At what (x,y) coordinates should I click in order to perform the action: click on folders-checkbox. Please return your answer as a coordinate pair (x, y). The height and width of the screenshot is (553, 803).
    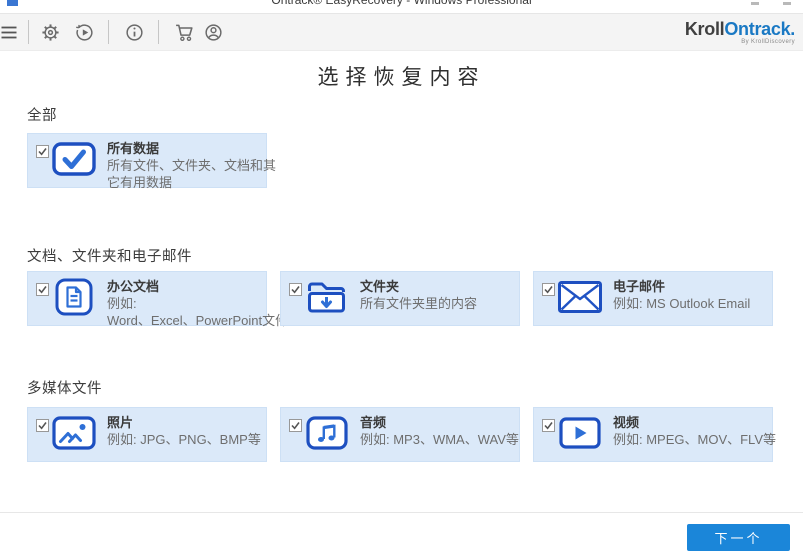
    Looking at the image, I should click on (295, 289).